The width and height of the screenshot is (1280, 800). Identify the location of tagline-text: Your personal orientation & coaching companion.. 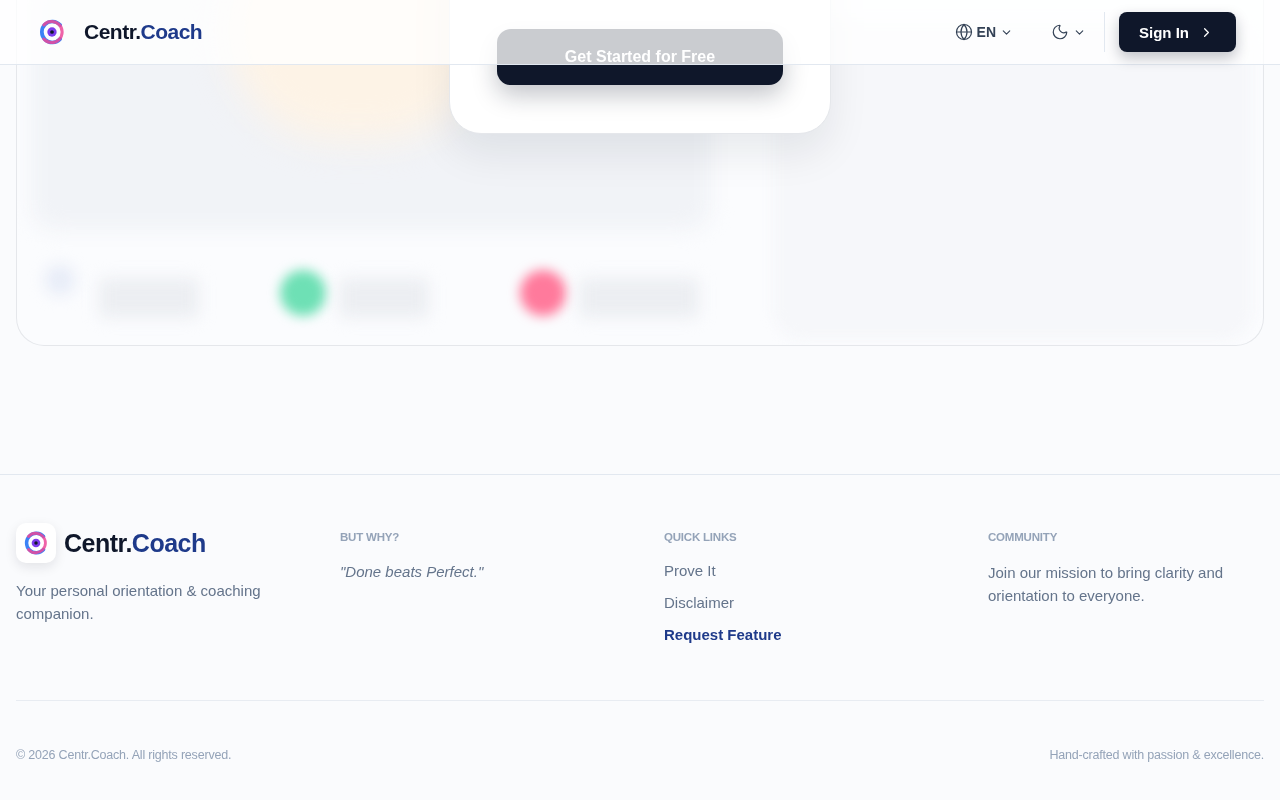
(139, 602).